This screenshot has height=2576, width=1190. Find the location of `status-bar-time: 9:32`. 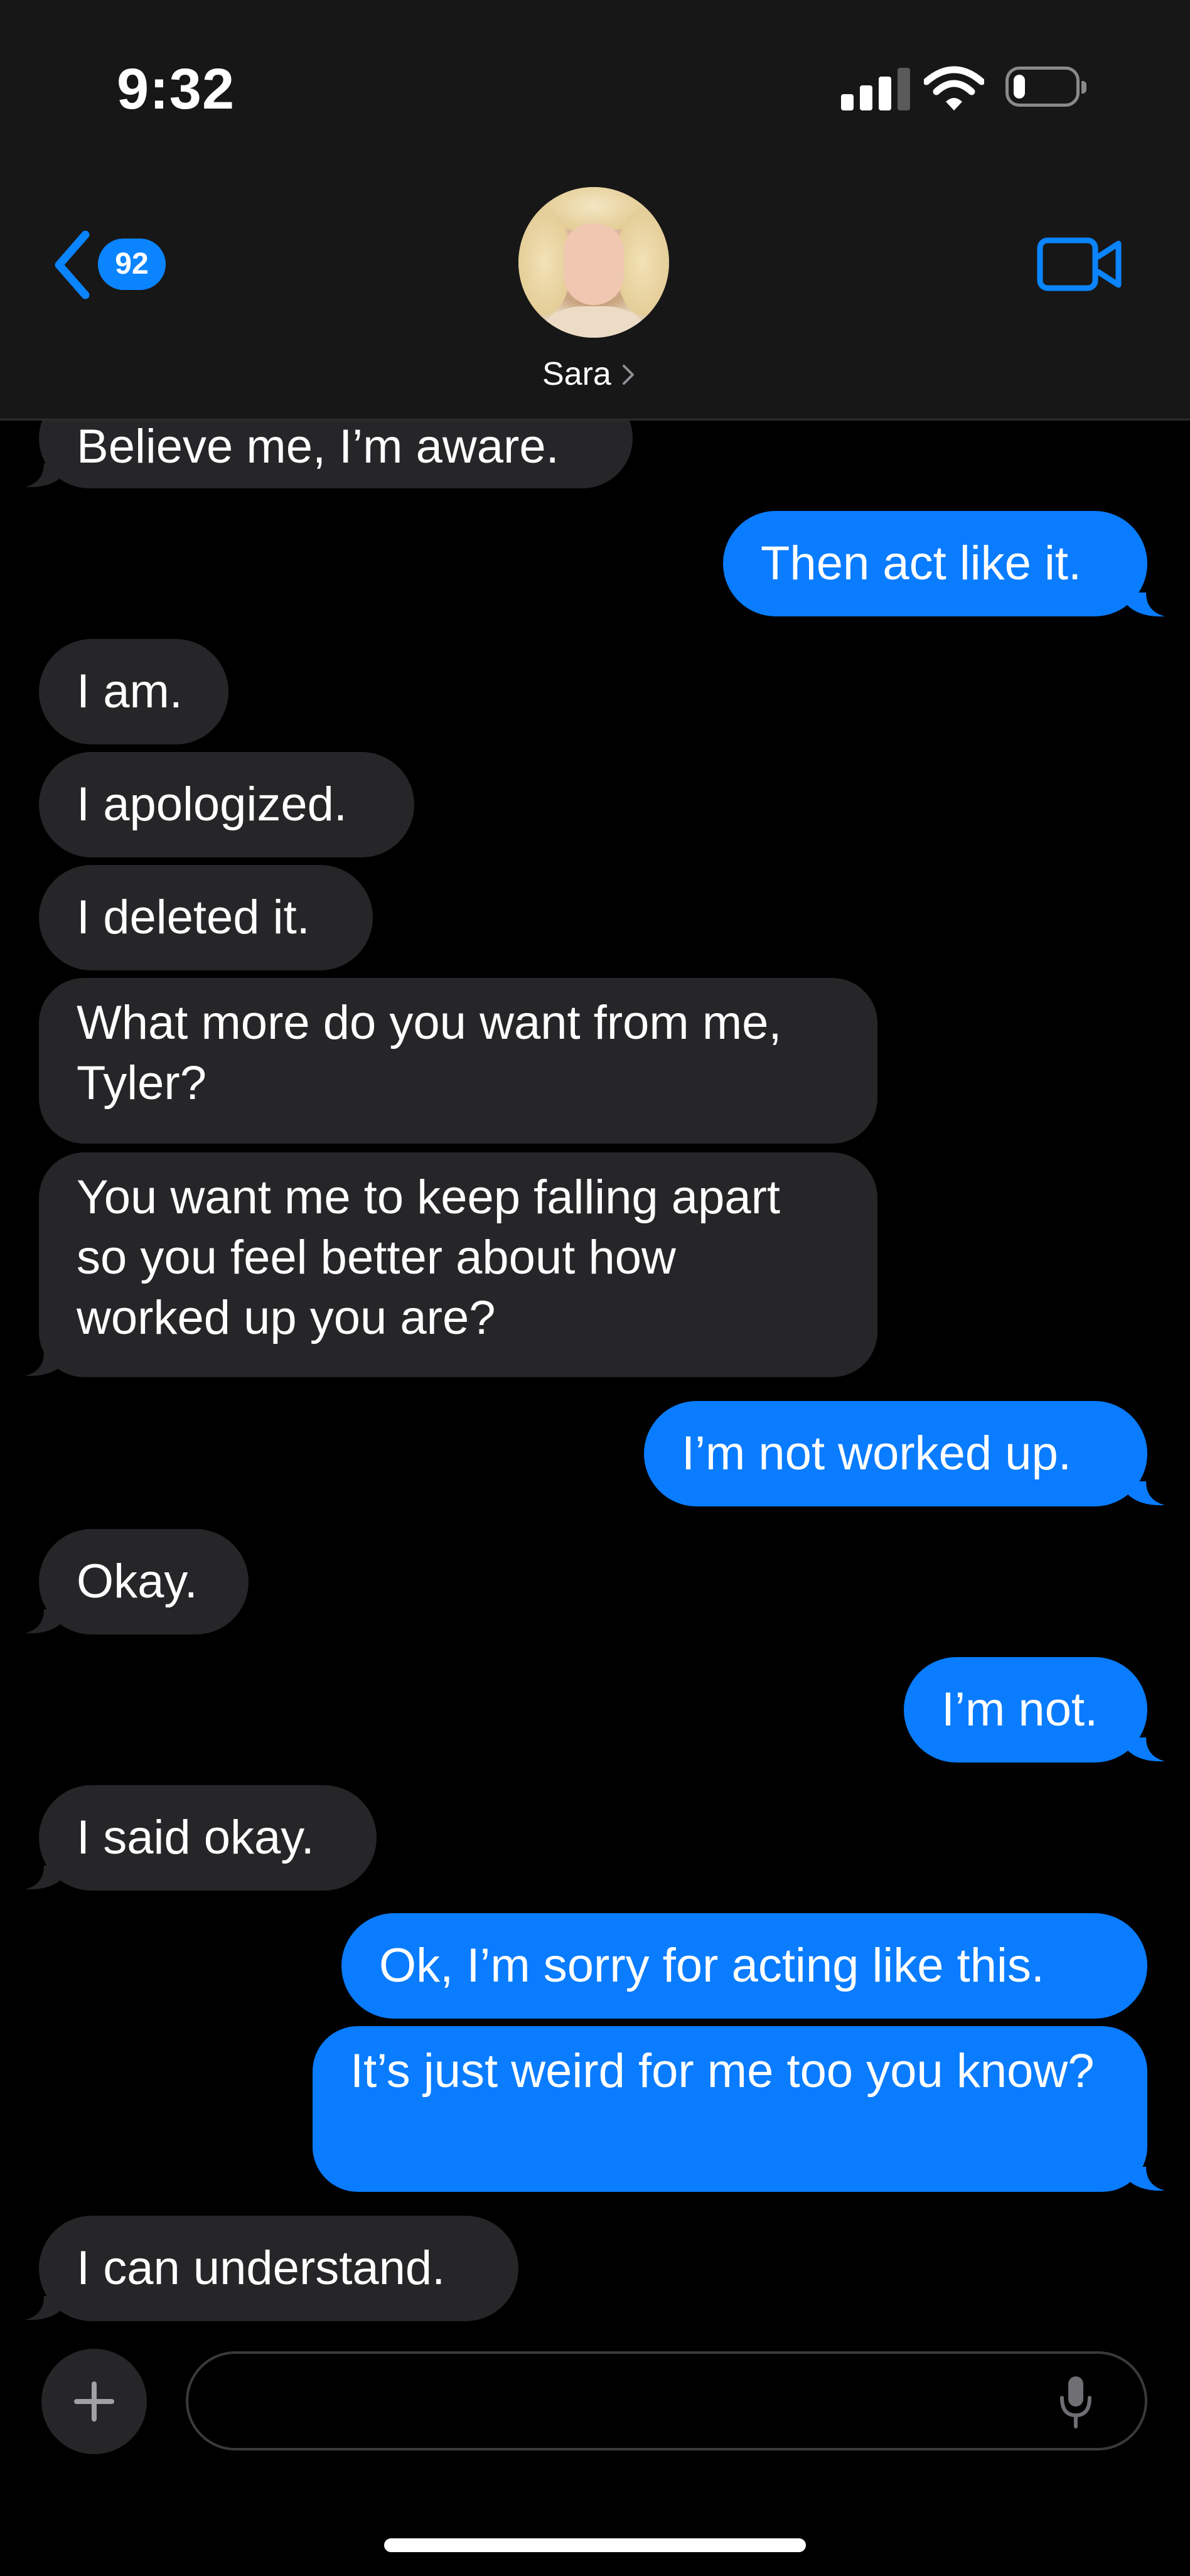

status-bar-time: 9:32 is located at coordinates (176, 89).